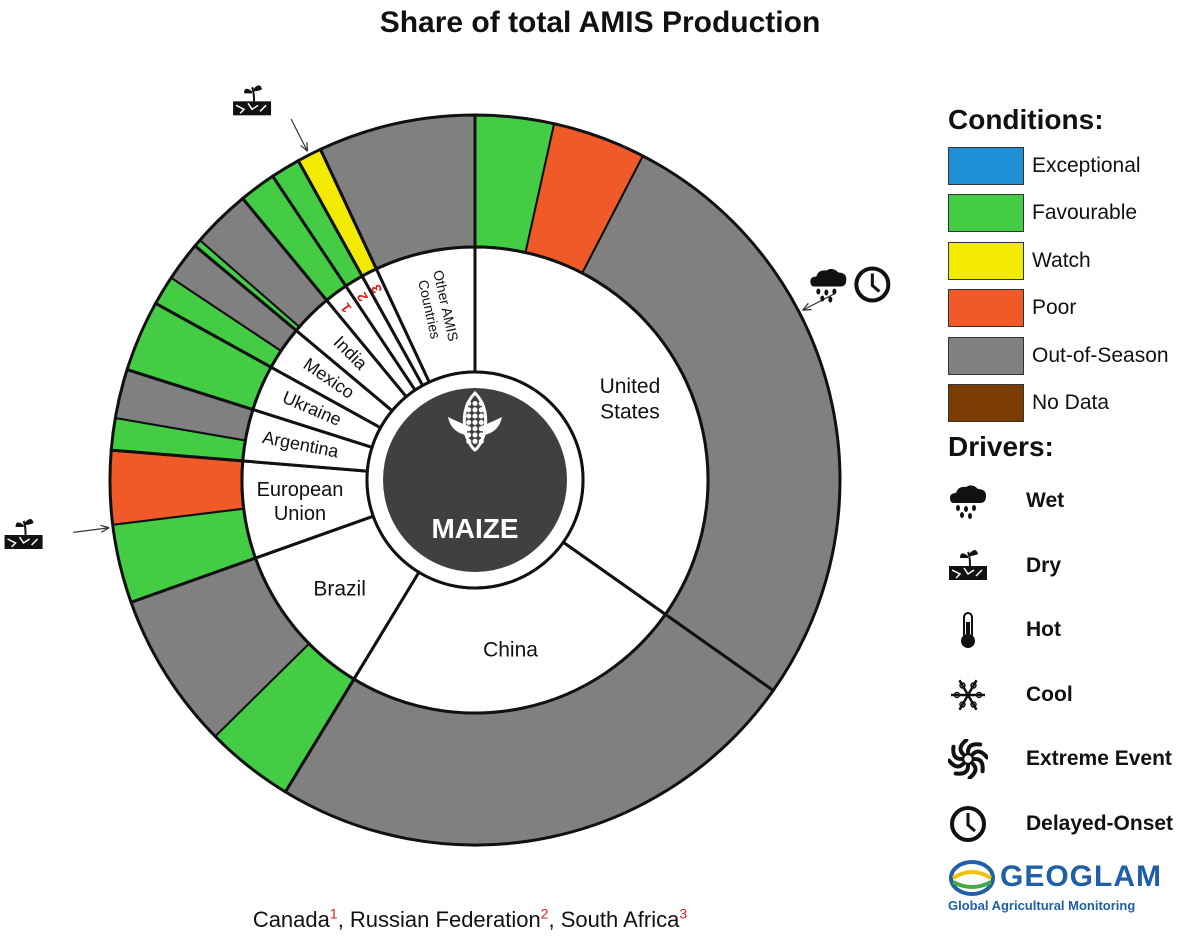 The width and height of the screenshot is (1200, 936). I want to click on legend-item-out-of-season: Out-of-Season, so click(1073, 356).